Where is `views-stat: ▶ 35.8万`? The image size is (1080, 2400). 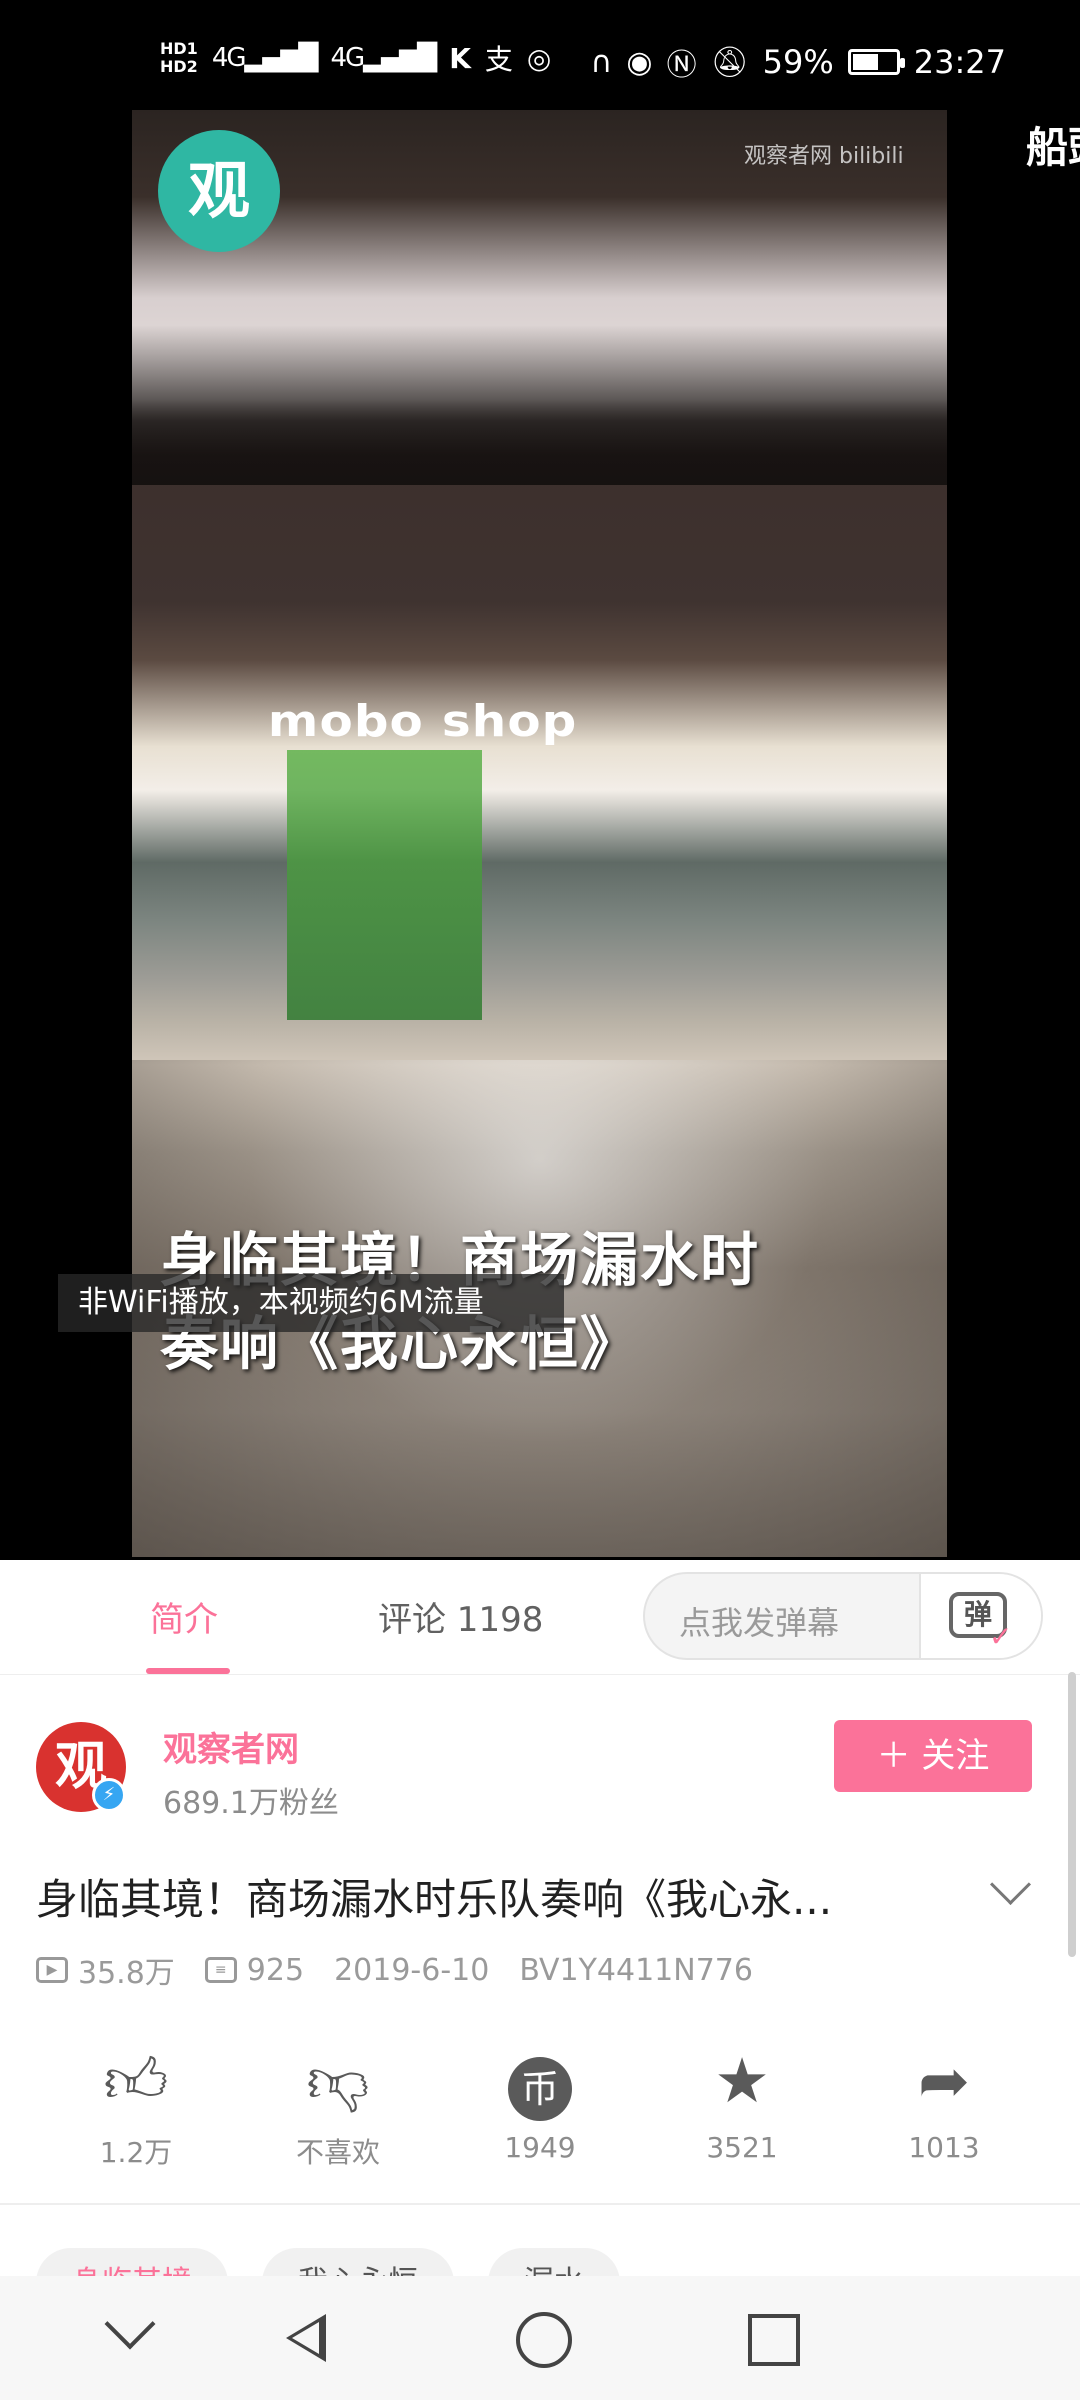 views-stat: ▶ 35.8万 is located at coordinates (105, 1970).